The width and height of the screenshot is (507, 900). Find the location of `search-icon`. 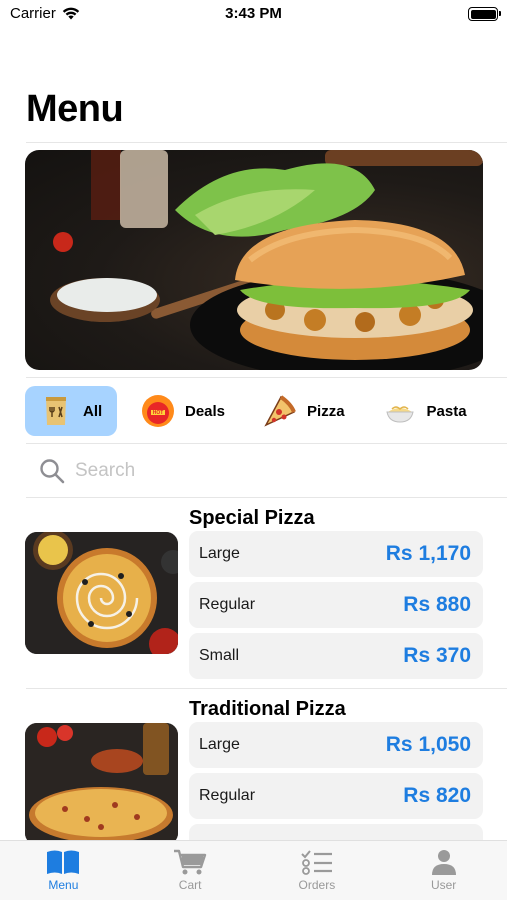

search-icon is located at coordinates (52, 471).